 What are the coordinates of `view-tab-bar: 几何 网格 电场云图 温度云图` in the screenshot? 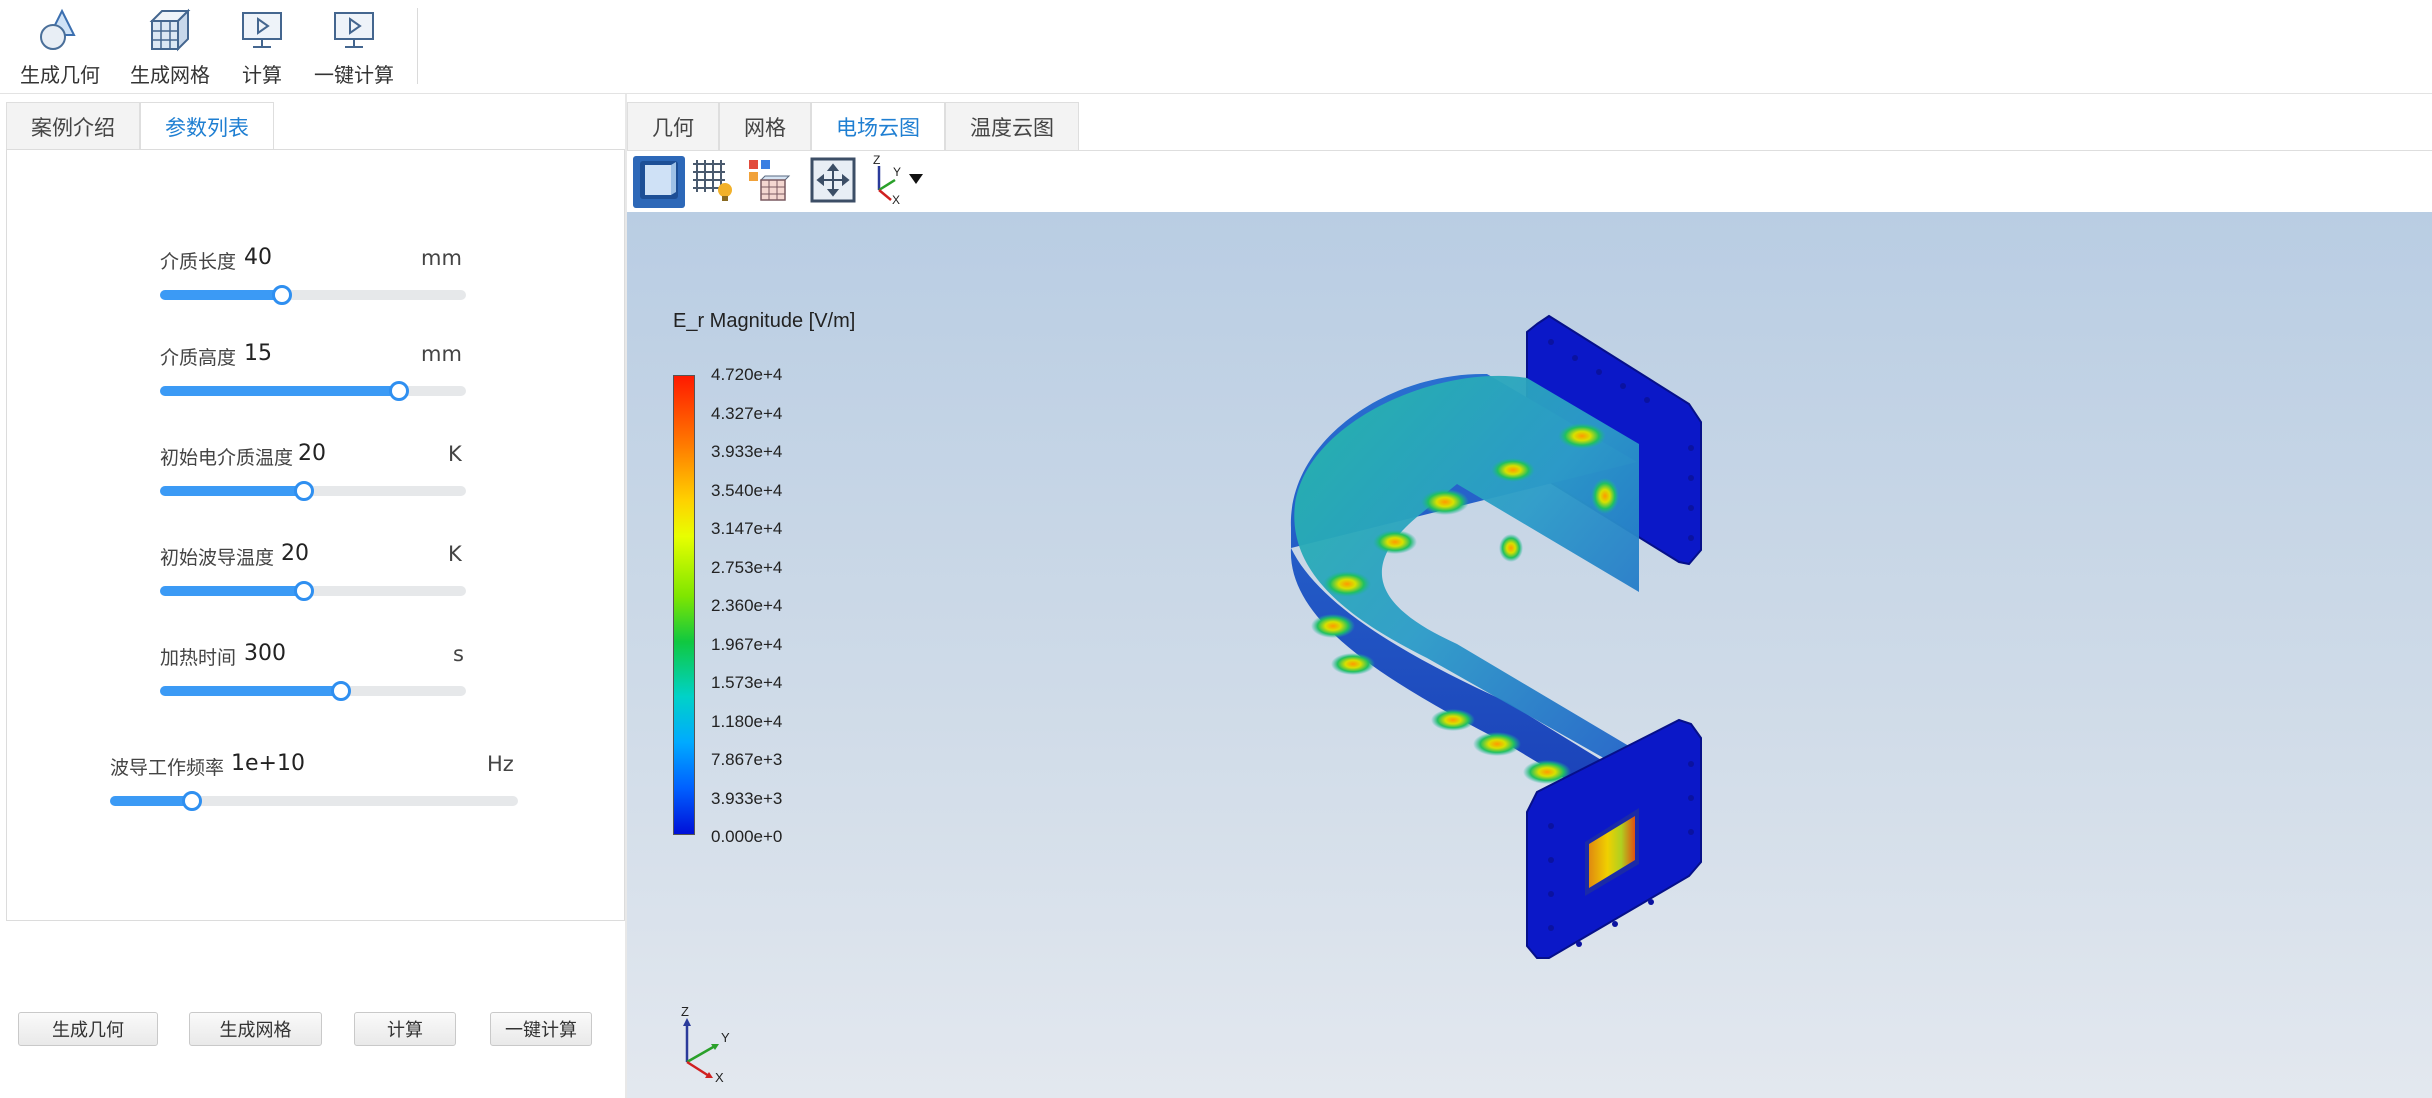 It's located at (853, 126).